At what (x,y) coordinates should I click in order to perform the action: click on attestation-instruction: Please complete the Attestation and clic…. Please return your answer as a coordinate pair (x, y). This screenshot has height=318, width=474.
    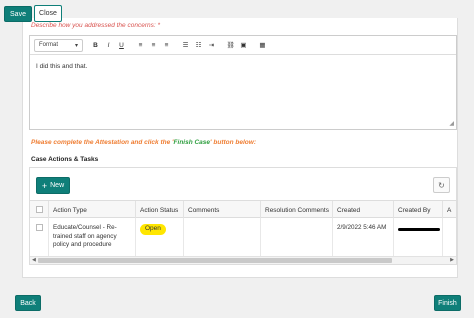
    Looking at the image, I should click on (143, 142).